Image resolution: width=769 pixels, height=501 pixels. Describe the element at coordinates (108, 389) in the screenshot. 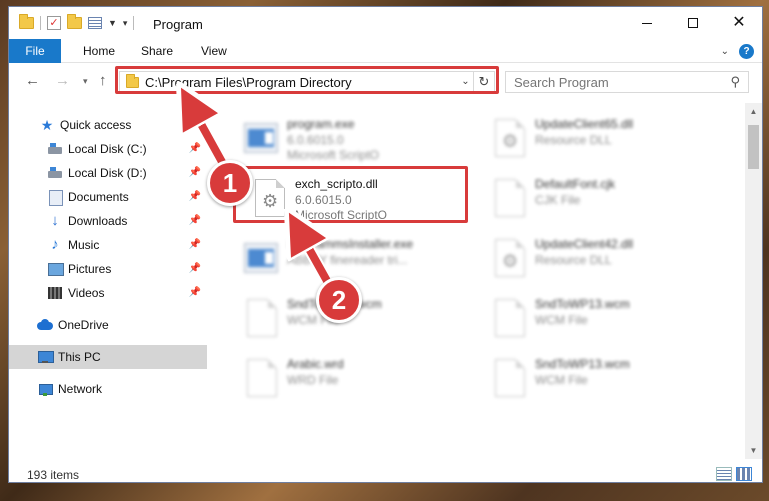

I see `sidebar-item-network: Network` at that location.